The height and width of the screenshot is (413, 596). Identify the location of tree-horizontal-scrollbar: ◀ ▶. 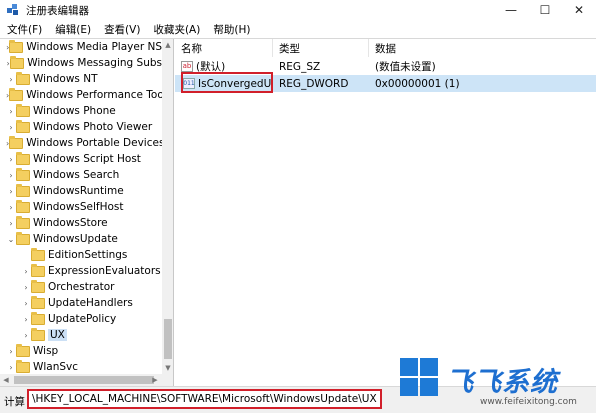
(87, 380).